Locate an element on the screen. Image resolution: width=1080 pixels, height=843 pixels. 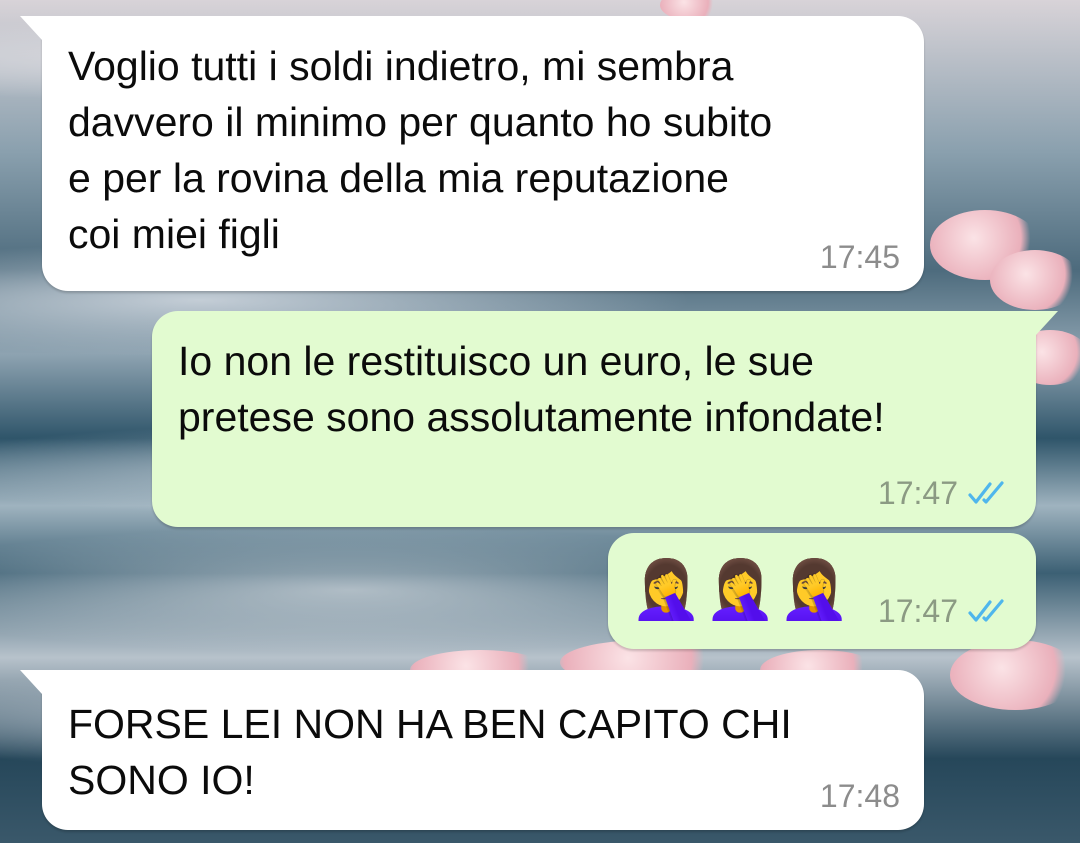
message-timestamp: 17:48 is located at coordinates (859, 796).